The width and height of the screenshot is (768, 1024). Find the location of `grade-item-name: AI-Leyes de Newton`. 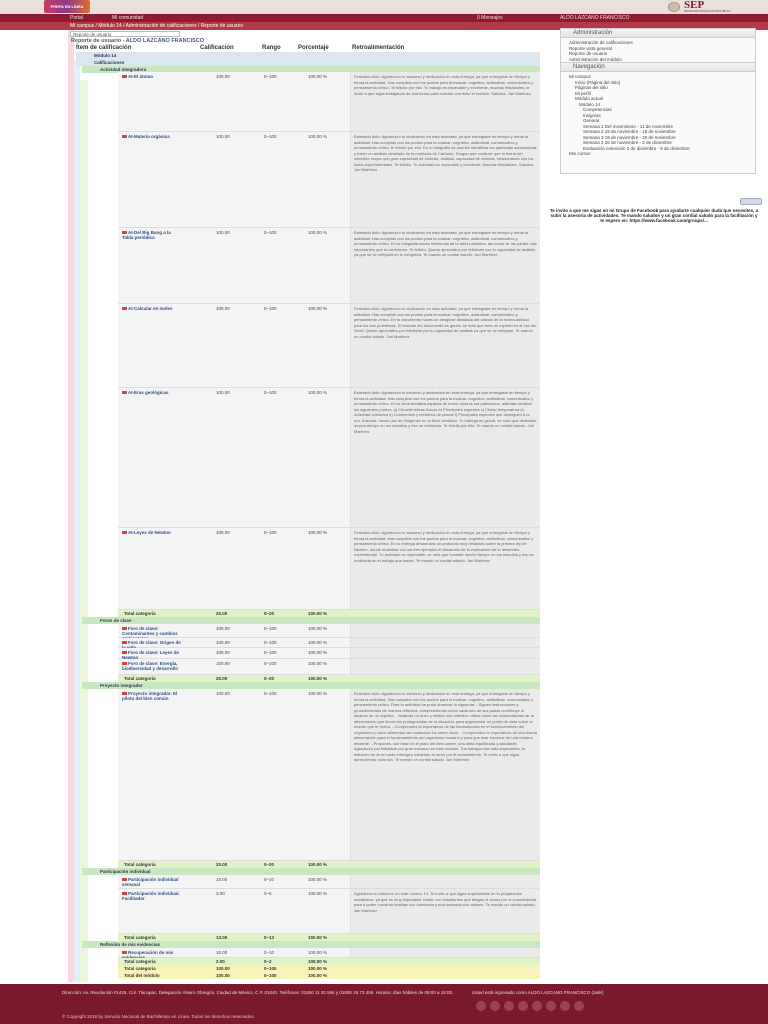

grade-item-name: AI-Leyes de Newton is located at coordinates (152, 532).